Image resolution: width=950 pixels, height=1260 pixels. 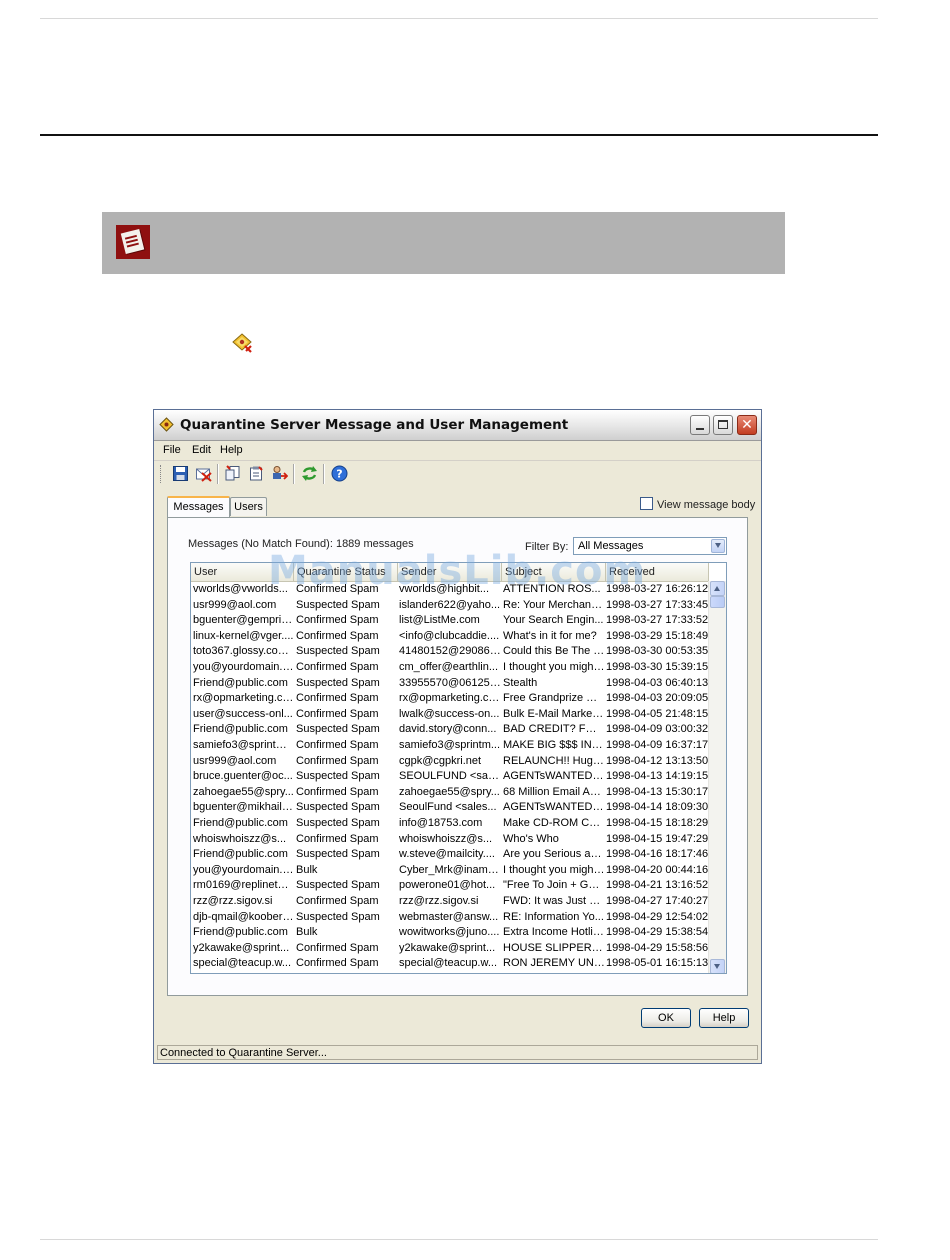 What do you see at coordinates (439, 901) in the screenshot?
I see `cell-sender: rzz@rzz.sigov.si` at bounding box center [439, 901].